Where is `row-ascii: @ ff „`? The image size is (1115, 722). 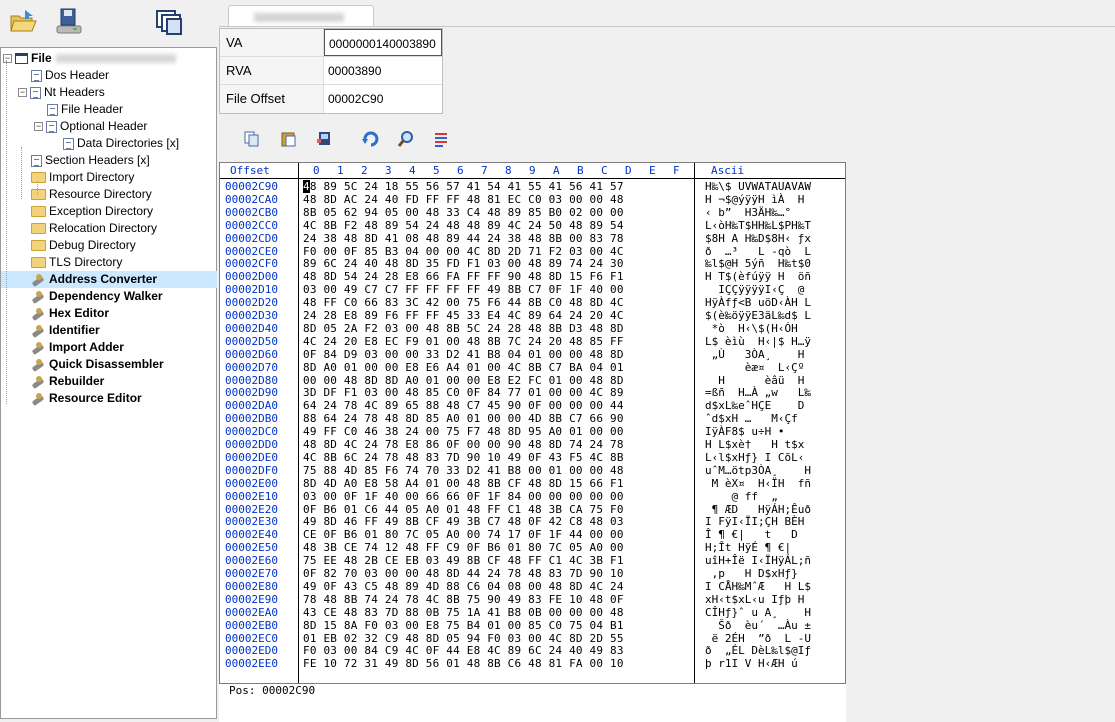 row-ascii: @ ff „ is located at coordinates (758, 497).